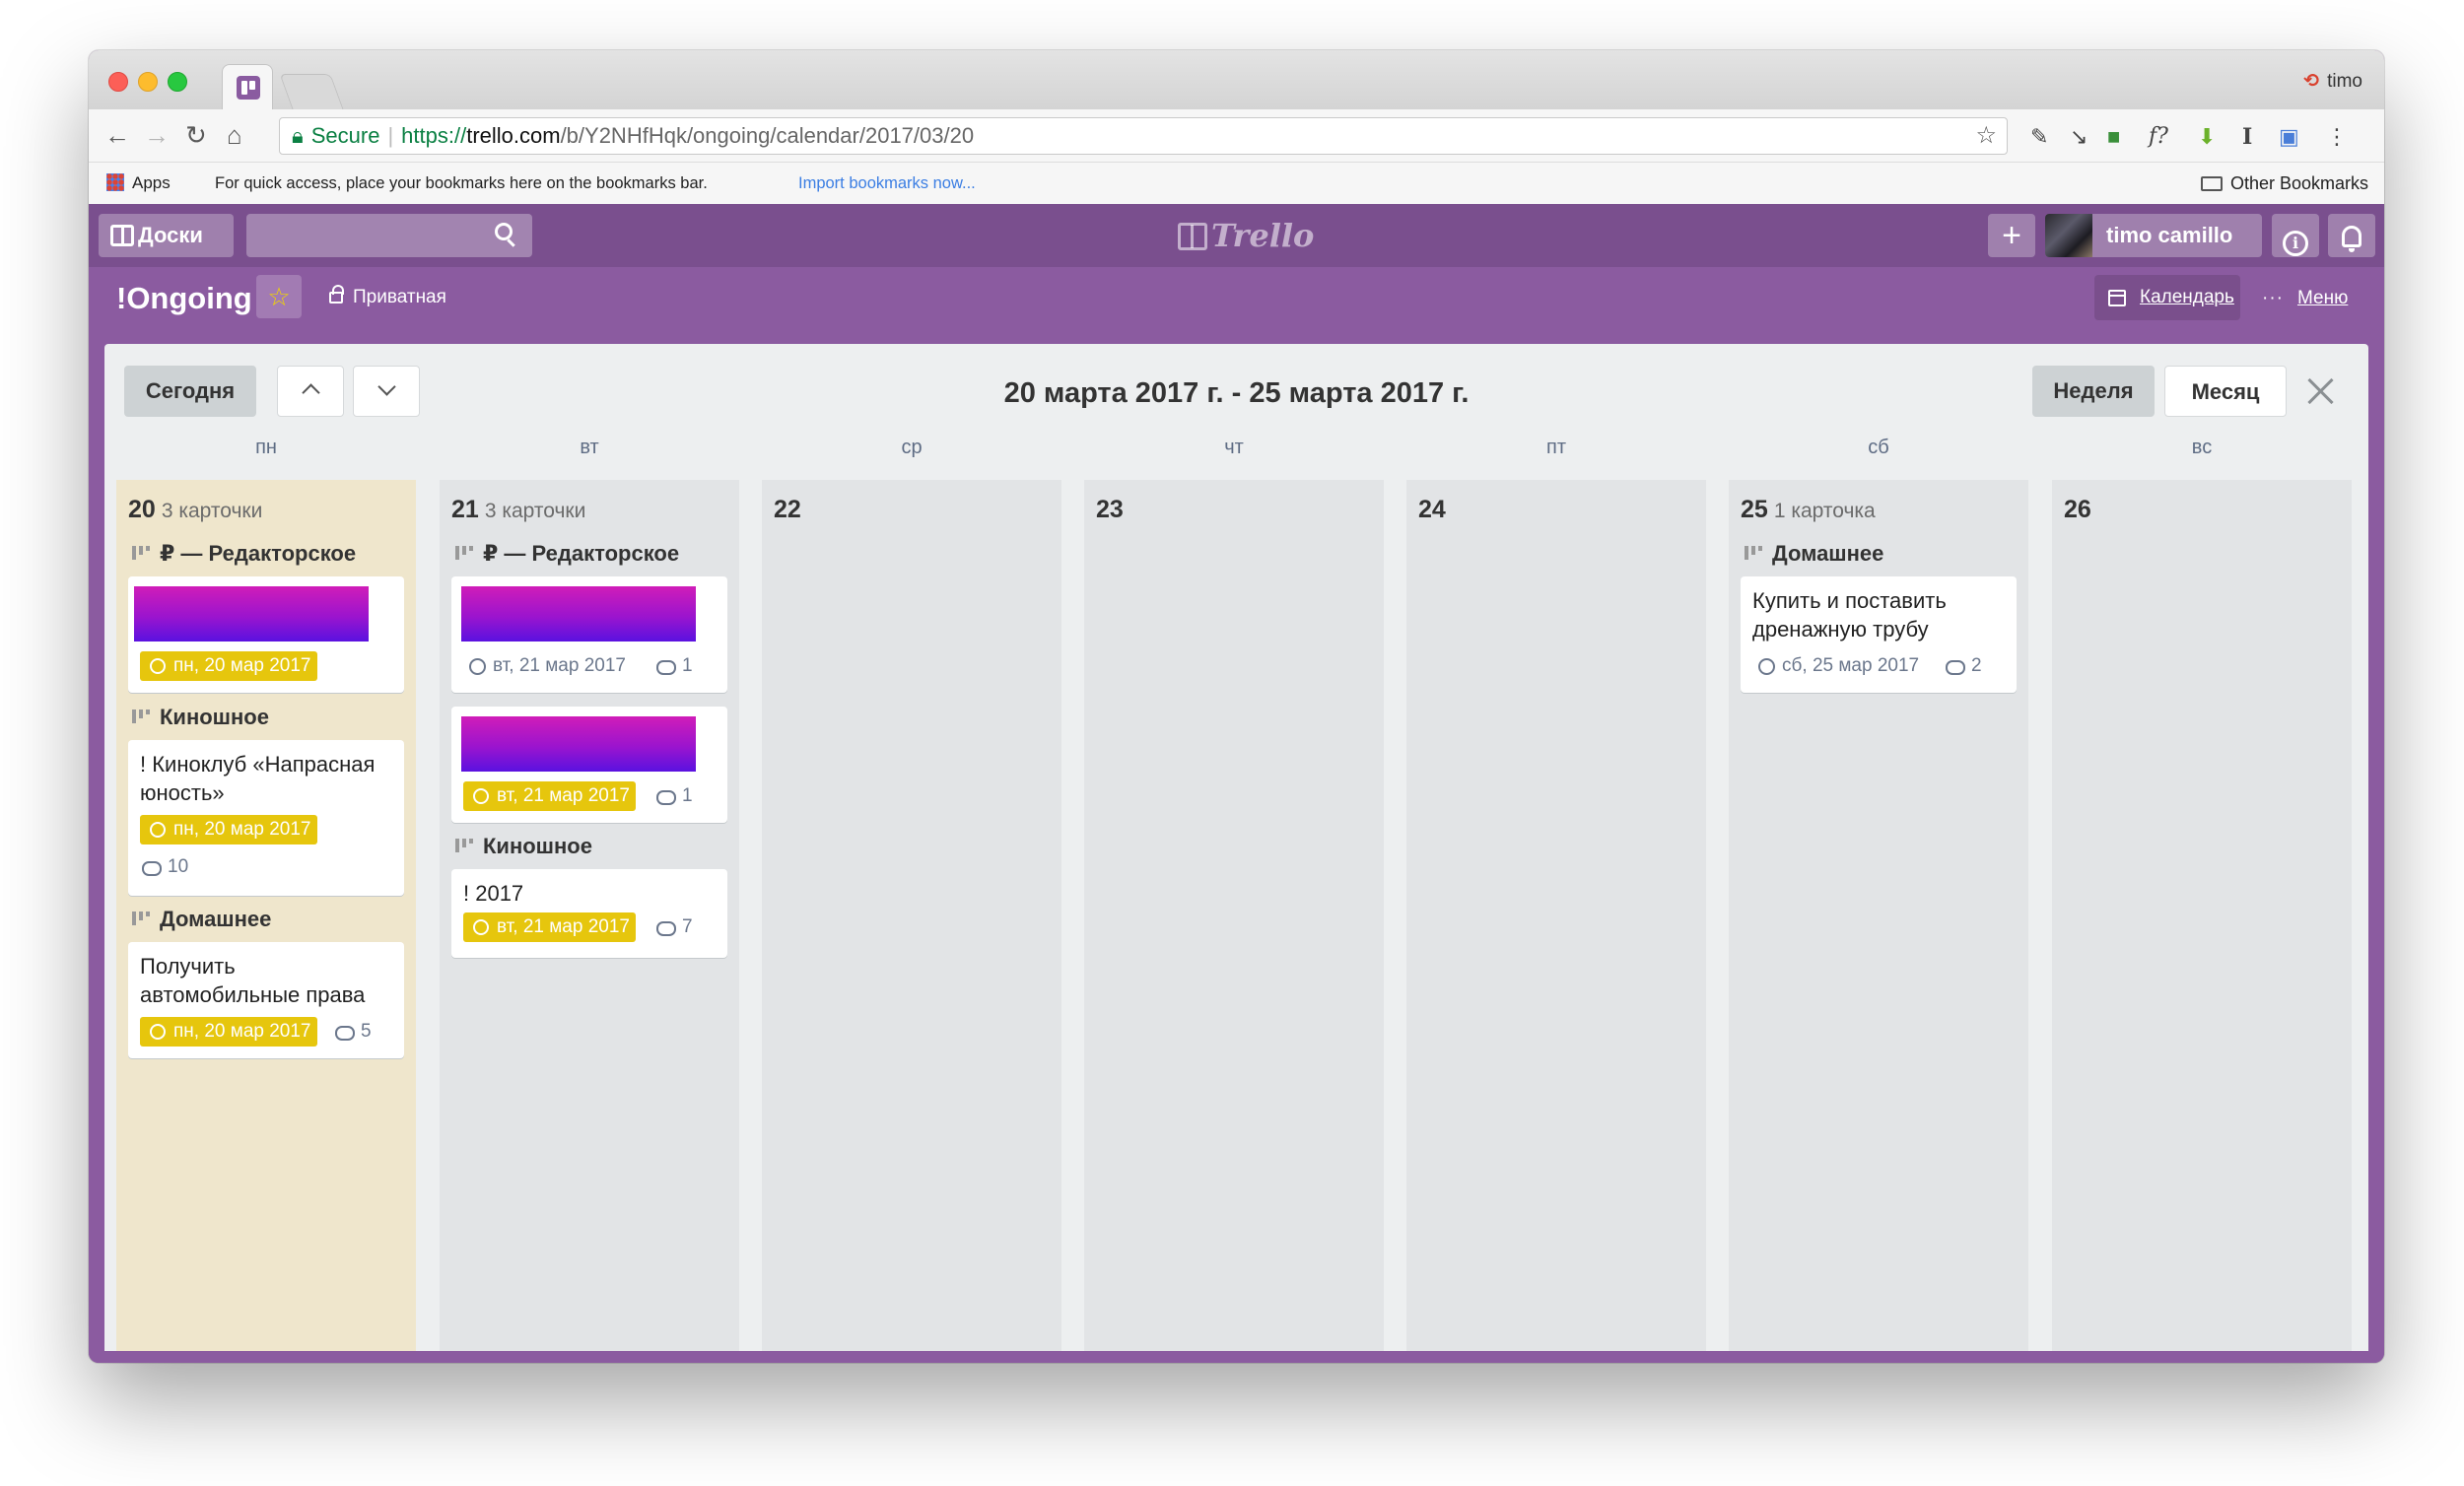 Image resolution: width=2464 pixels, height=1486 pixels. What do you see at coordinates (117, 135) in the screenshot?
I see `back-arrow-icon: ←` at bounding box center [117, 135].